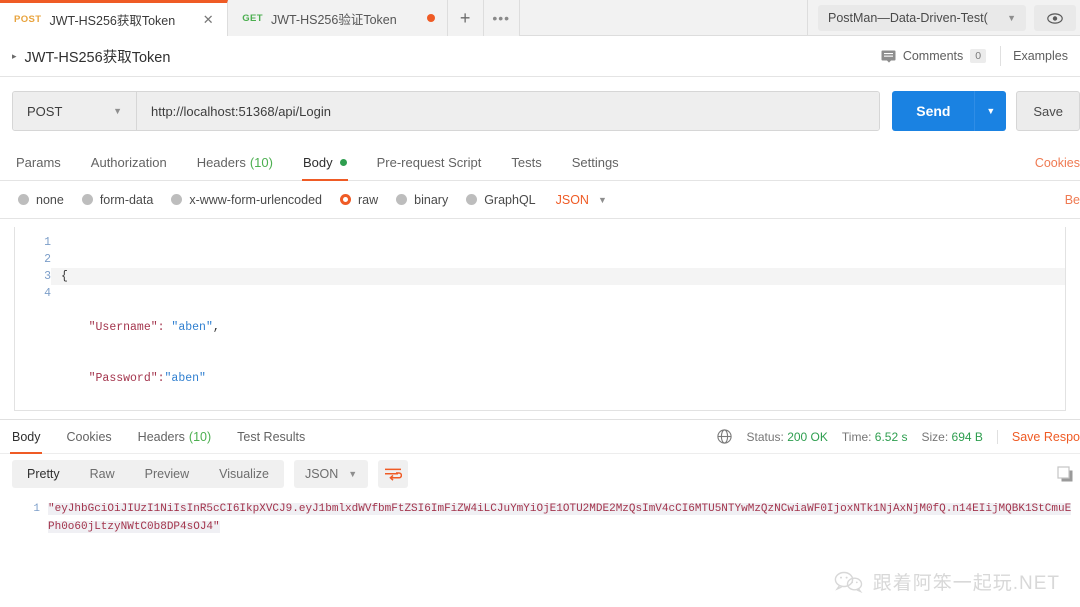 Image resolution: width=1080 pixels, height=607 pixels. Describe the element at coordinates (935, 436) in the screenshot. I see `size-label: Size:` at that location.